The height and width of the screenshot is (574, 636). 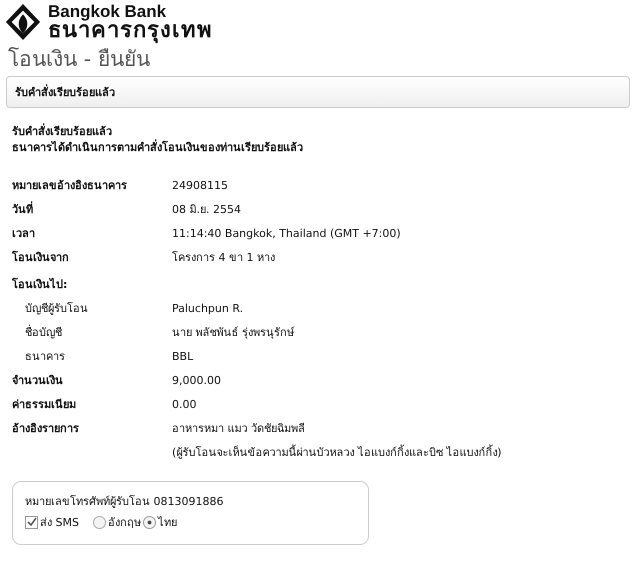 I want to click on field-value: BBL, so click(x=183, y=357).